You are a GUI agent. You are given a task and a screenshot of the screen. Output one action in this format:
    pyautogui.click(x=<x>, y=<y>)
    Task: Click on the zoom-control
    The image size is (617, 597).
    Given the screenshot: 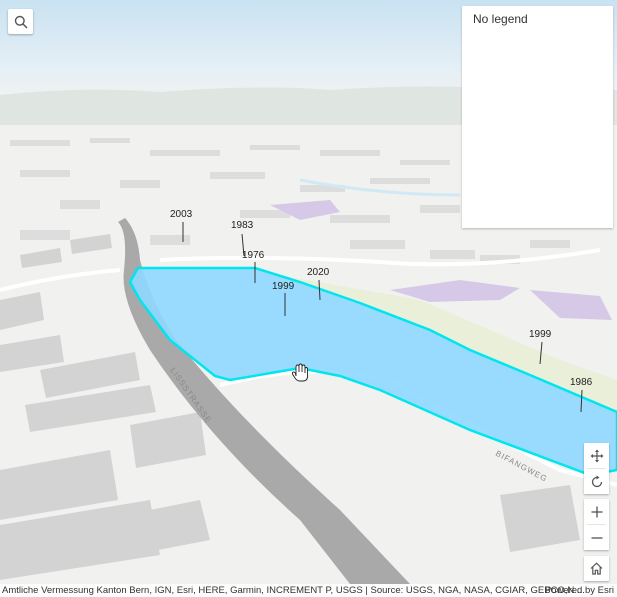 What is the action you would take?
    pyautogui.click(x=596, y=524)
    